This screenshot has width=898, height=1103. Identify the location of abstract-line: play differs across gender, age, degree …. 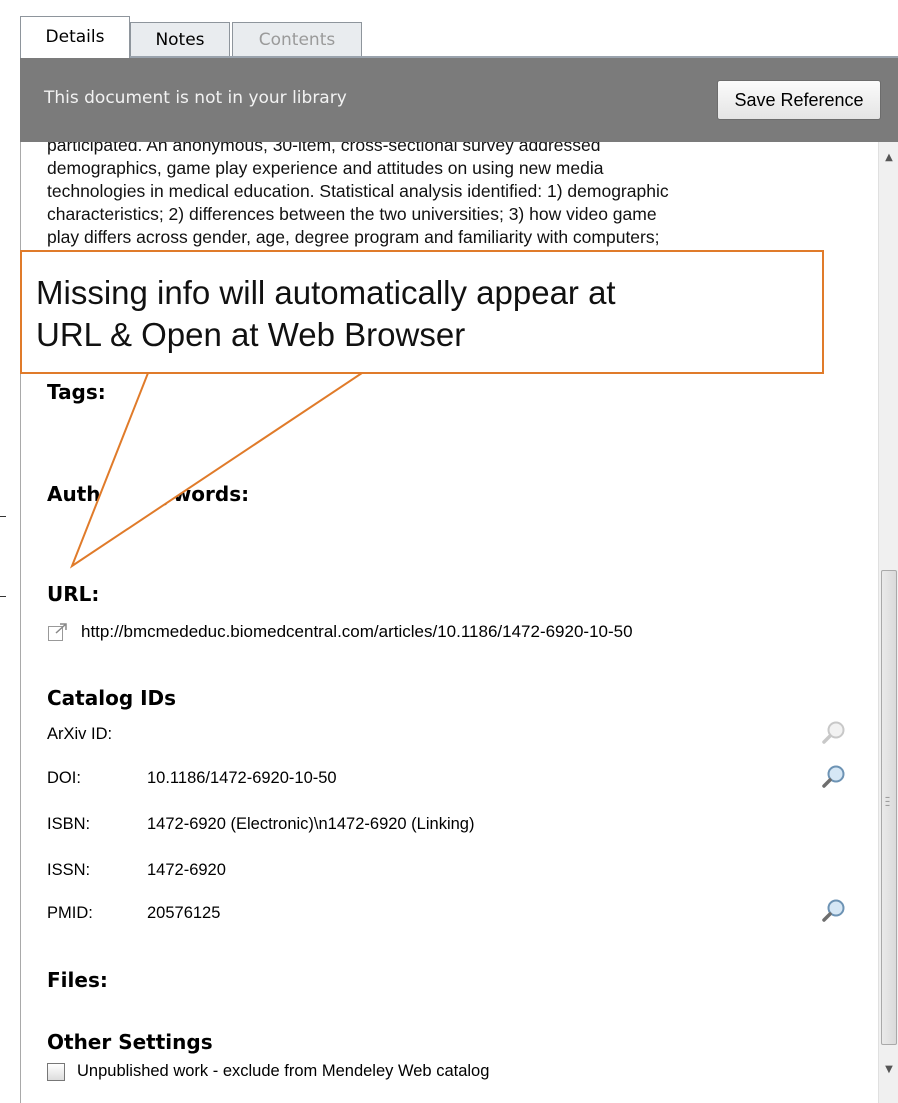
(353, 237).